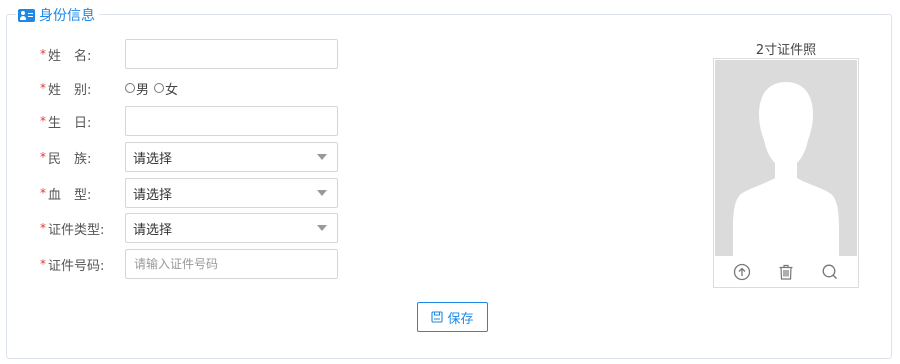 Image resolution: width=900 pixels, height=364 pixels. What do you see at coordinates (231, 228) in the screenshot?
I see `id-type-select: 请选择` at bounding box center [231, 228].